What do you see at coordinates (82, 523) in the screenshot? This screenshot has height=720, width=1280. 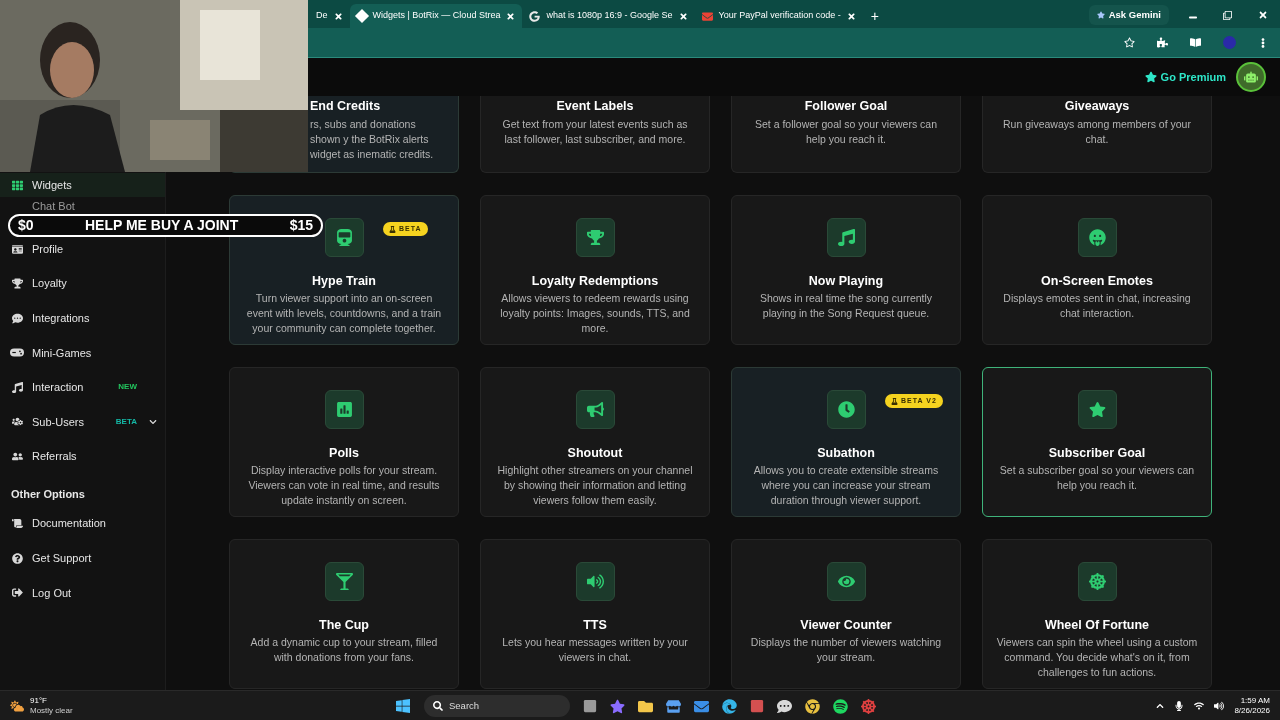 I see `sidebar-item: Documentation` at bounding box center [82, 523].